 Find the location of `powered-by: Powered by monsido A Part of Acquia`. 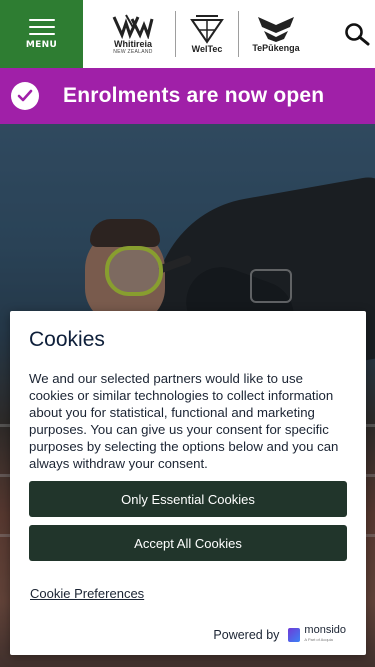

powered-by: Powered by monsido A Part of Acquia is located at coordinates (279, 634).